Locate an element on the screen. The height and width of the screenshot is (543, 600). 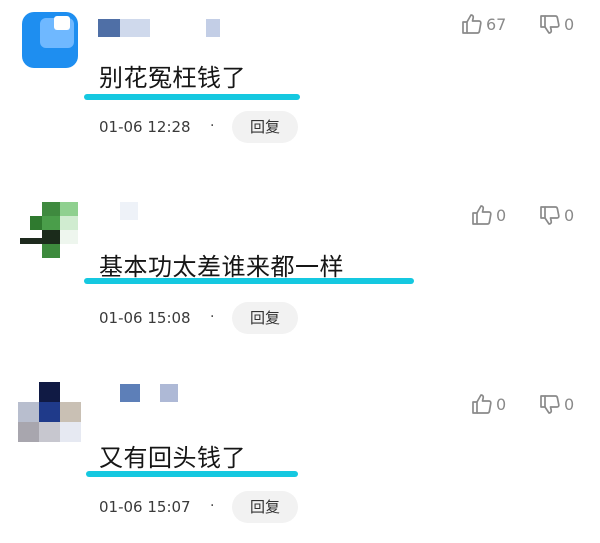
comment-timestamp: 01-06 15:08 is located at coordinates (145, 318).